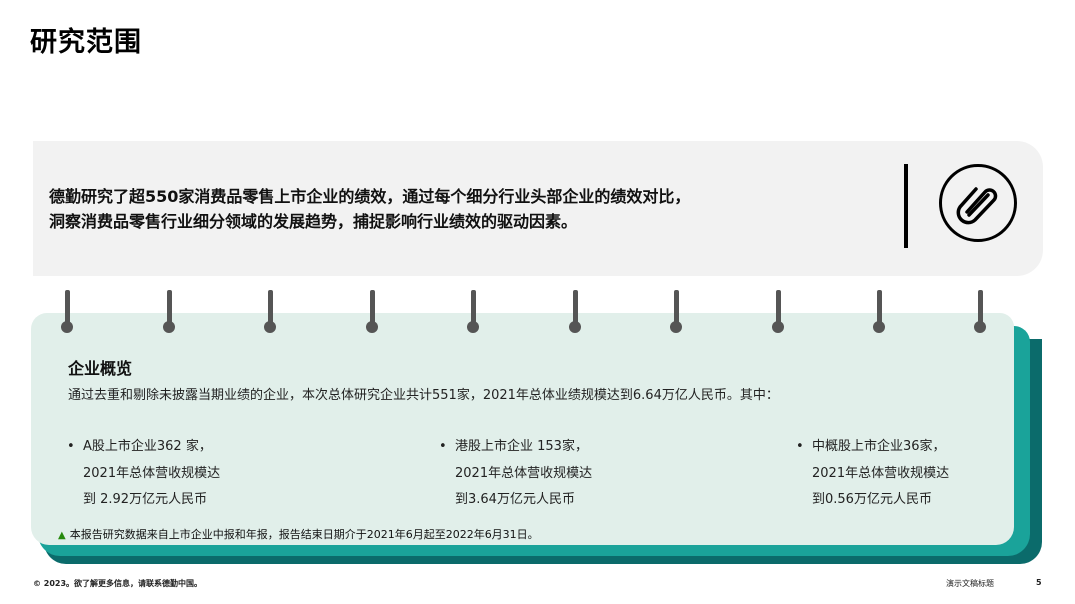 The height and width of the screenshot is (604, 1075). What do you see at coordinates (521, 446) in the screenshot?
I see `column-line: 港股上市企业 153家，` at bounding box center [521, 446].